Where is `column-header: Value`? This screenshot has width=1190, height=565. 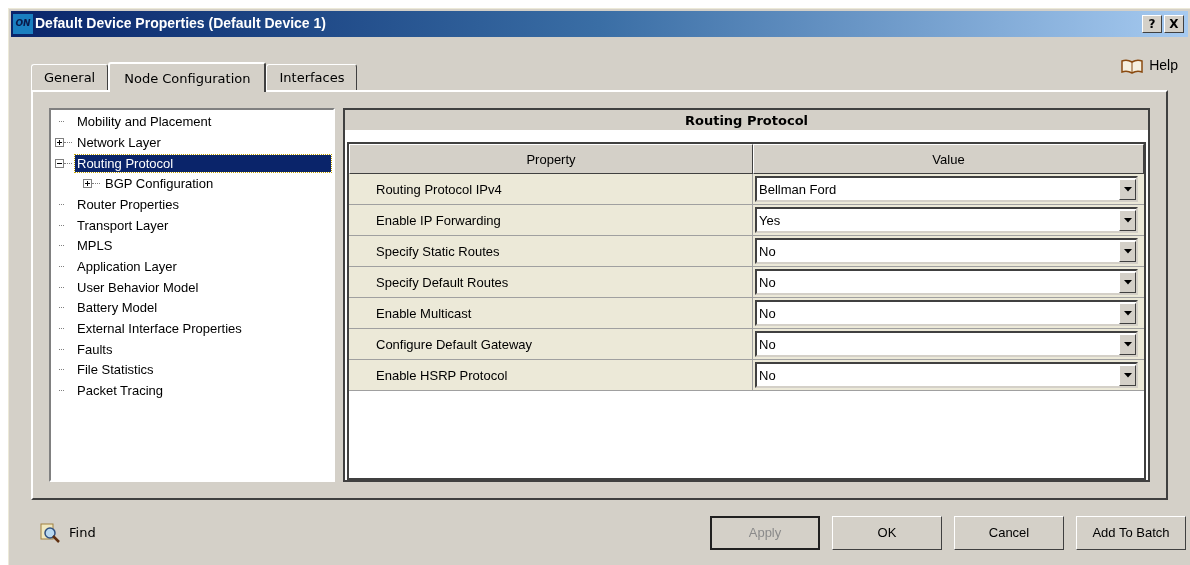
column-header: Value is located at coordinates (948, 159).